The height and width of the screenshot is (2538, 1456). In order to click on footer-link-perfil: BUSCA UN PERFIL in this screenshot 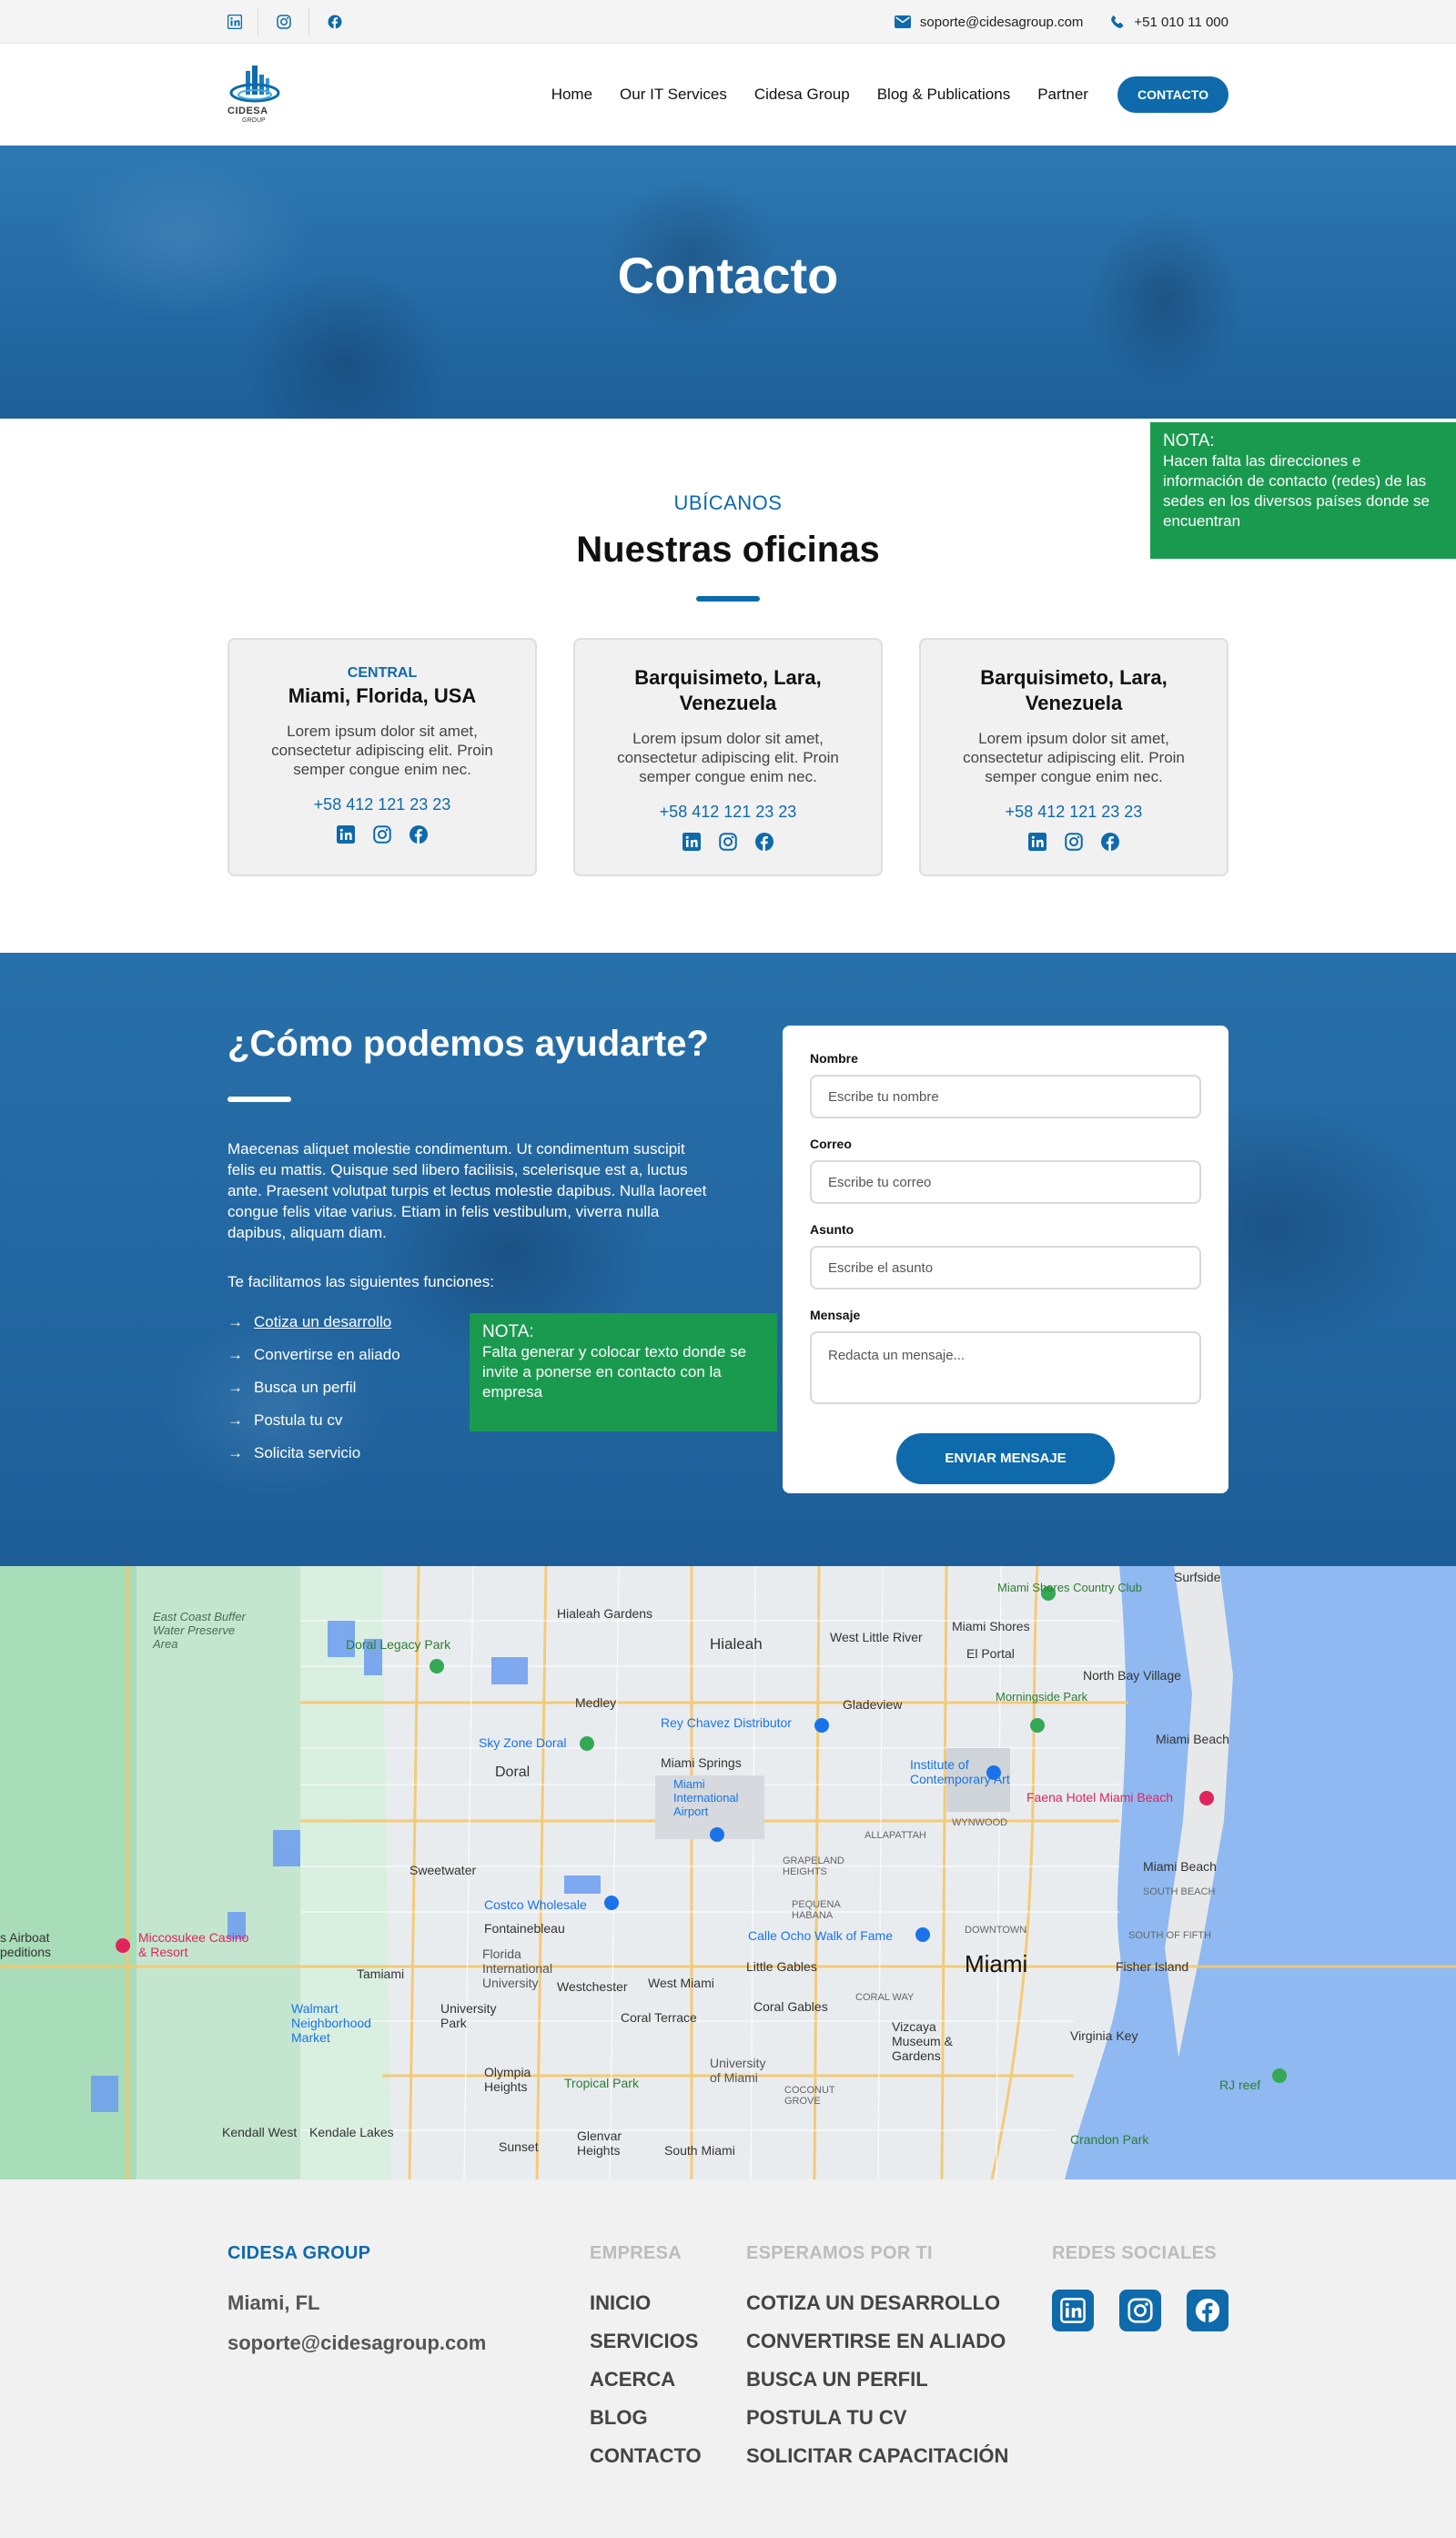, I will do `click(899, 2387)`.